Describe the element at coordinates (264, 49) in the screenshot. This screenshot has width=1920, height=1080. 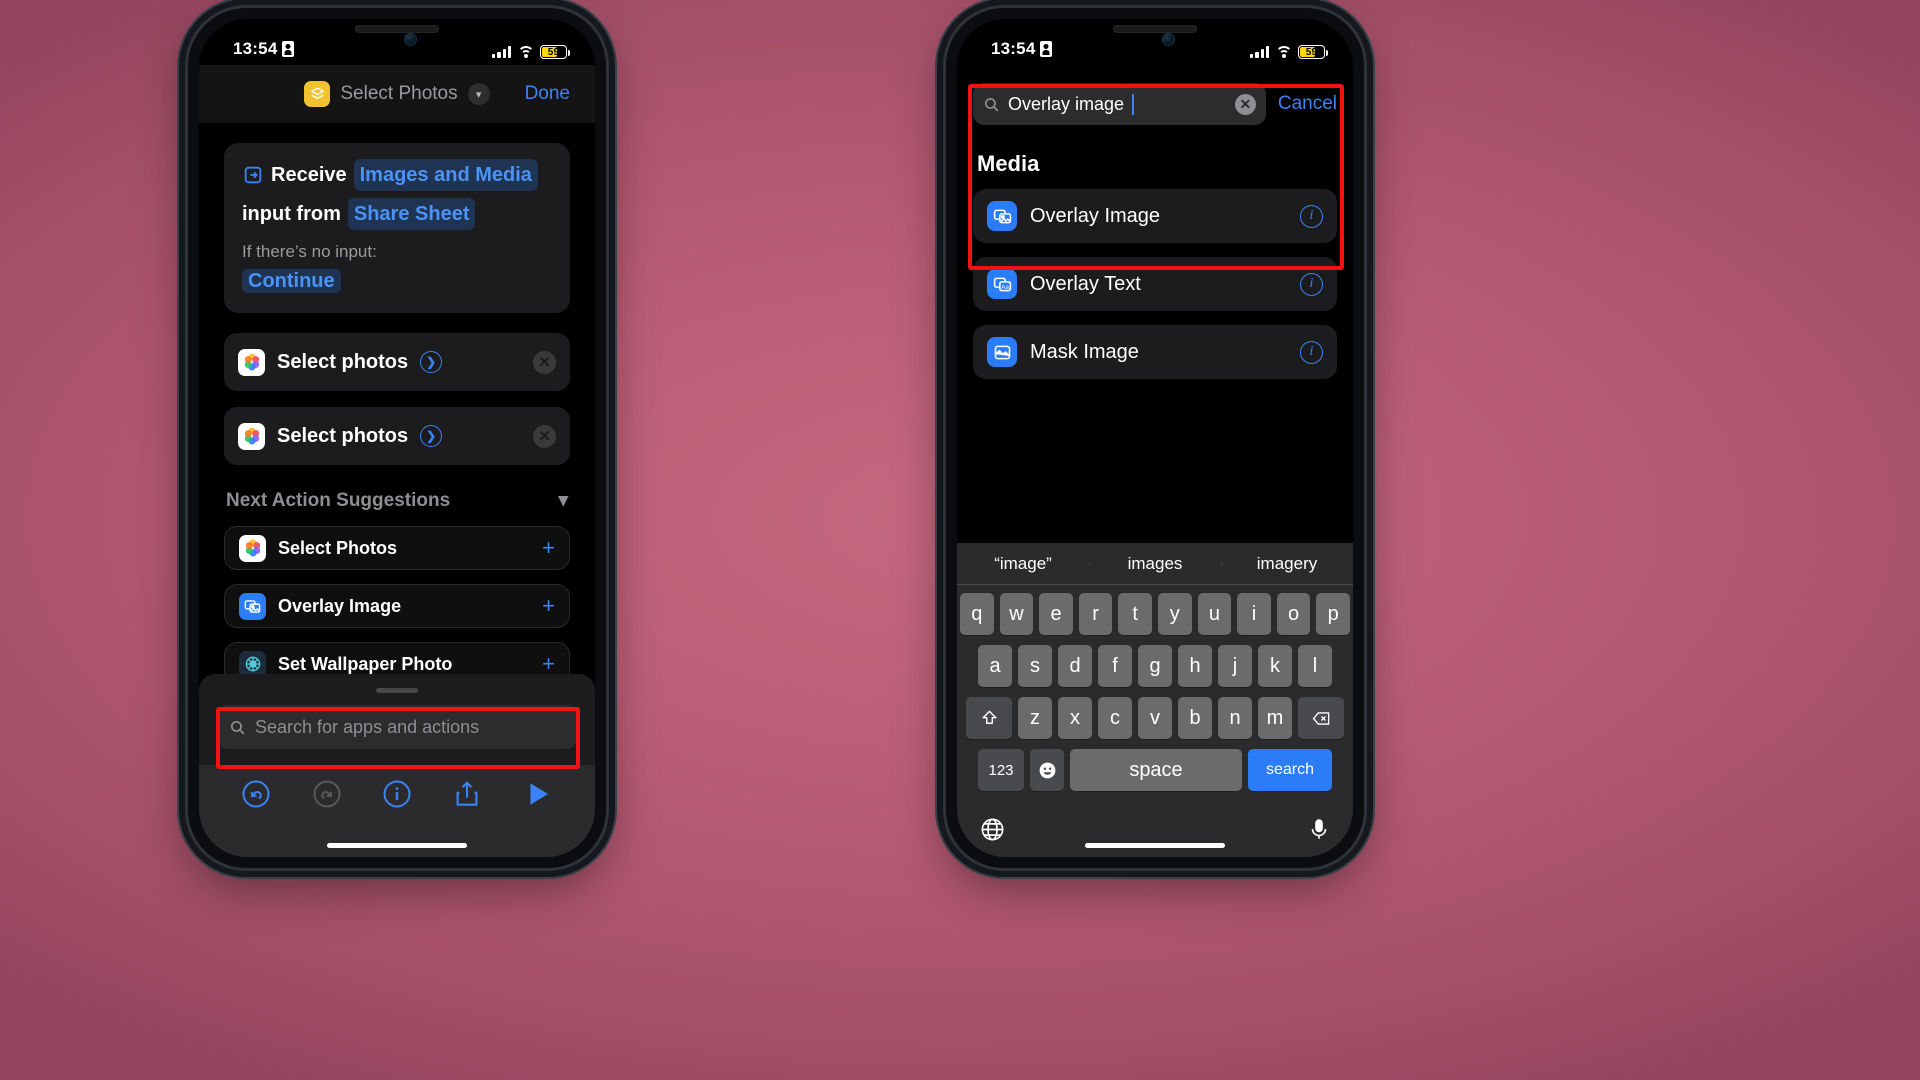
I see `status-left: 13:54` at that location.